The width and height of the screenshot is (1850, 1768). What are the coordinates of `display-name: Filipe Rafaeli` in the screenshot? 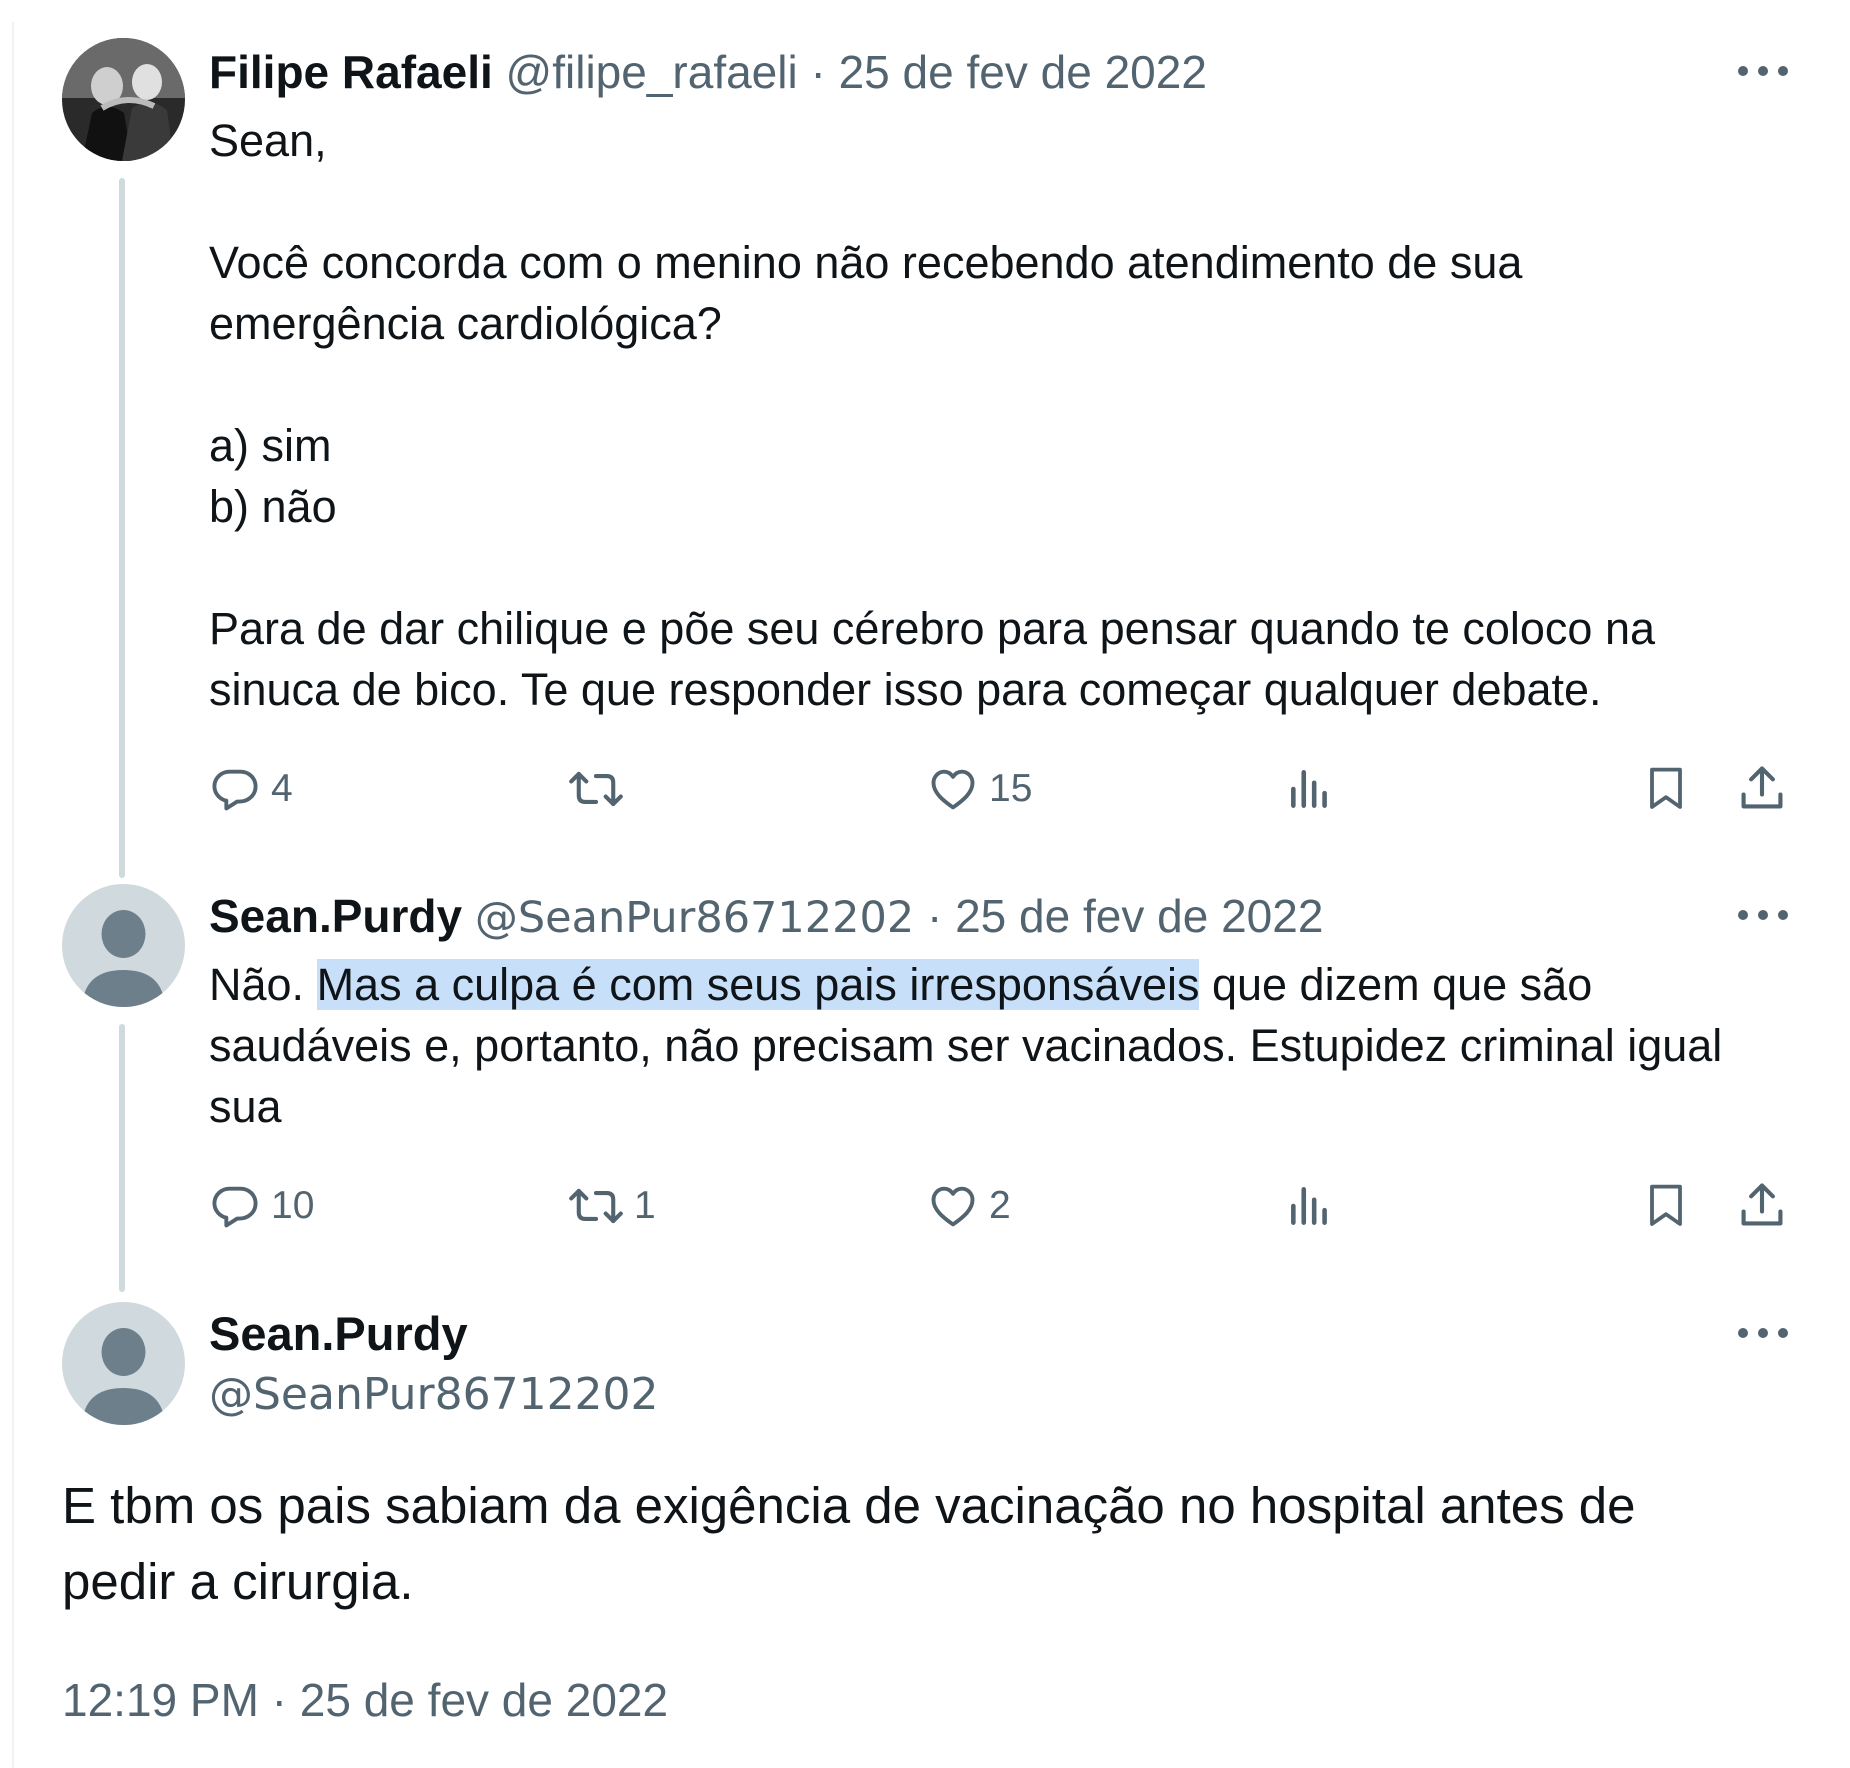 It's located at (351, 72).